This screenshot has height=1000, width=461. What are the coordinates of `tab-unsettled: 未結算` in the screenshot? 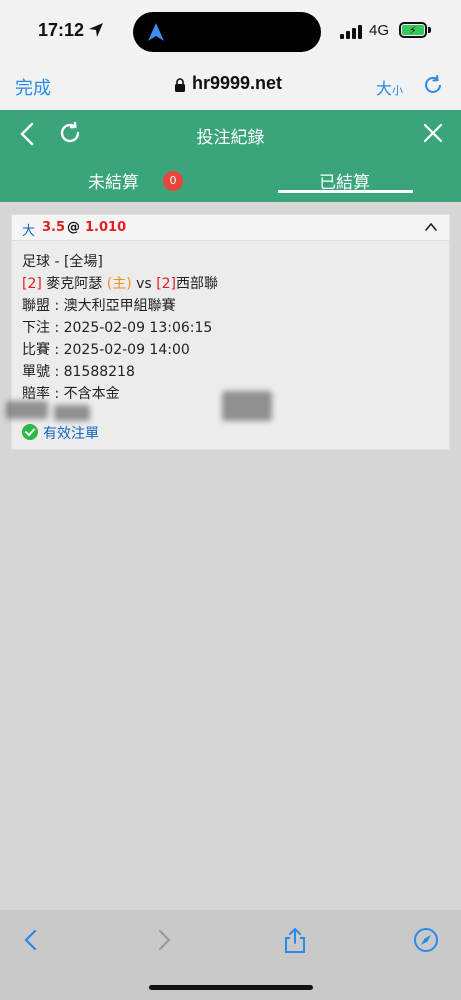 It's located at (113, 180).